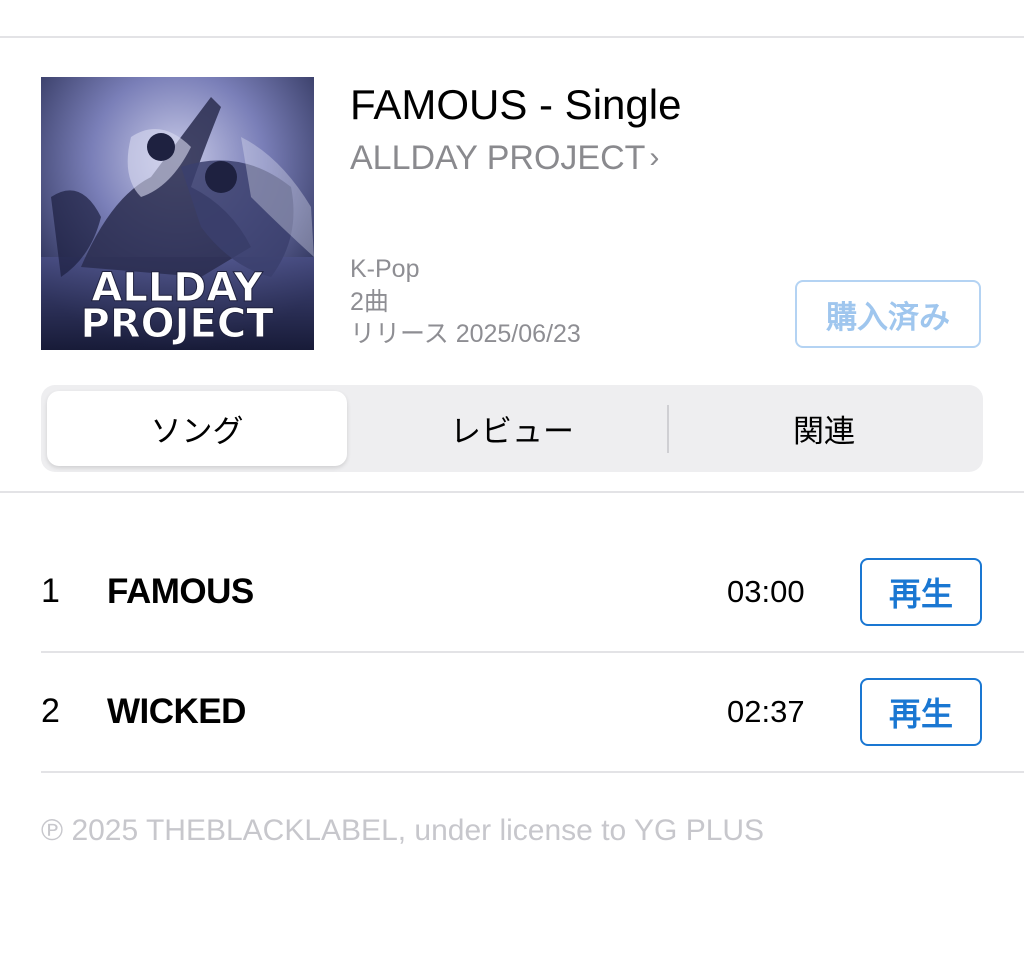 This screenshot has width=1024, height=961. I want to click on track-count-label: 2曲, so click(369, 302).